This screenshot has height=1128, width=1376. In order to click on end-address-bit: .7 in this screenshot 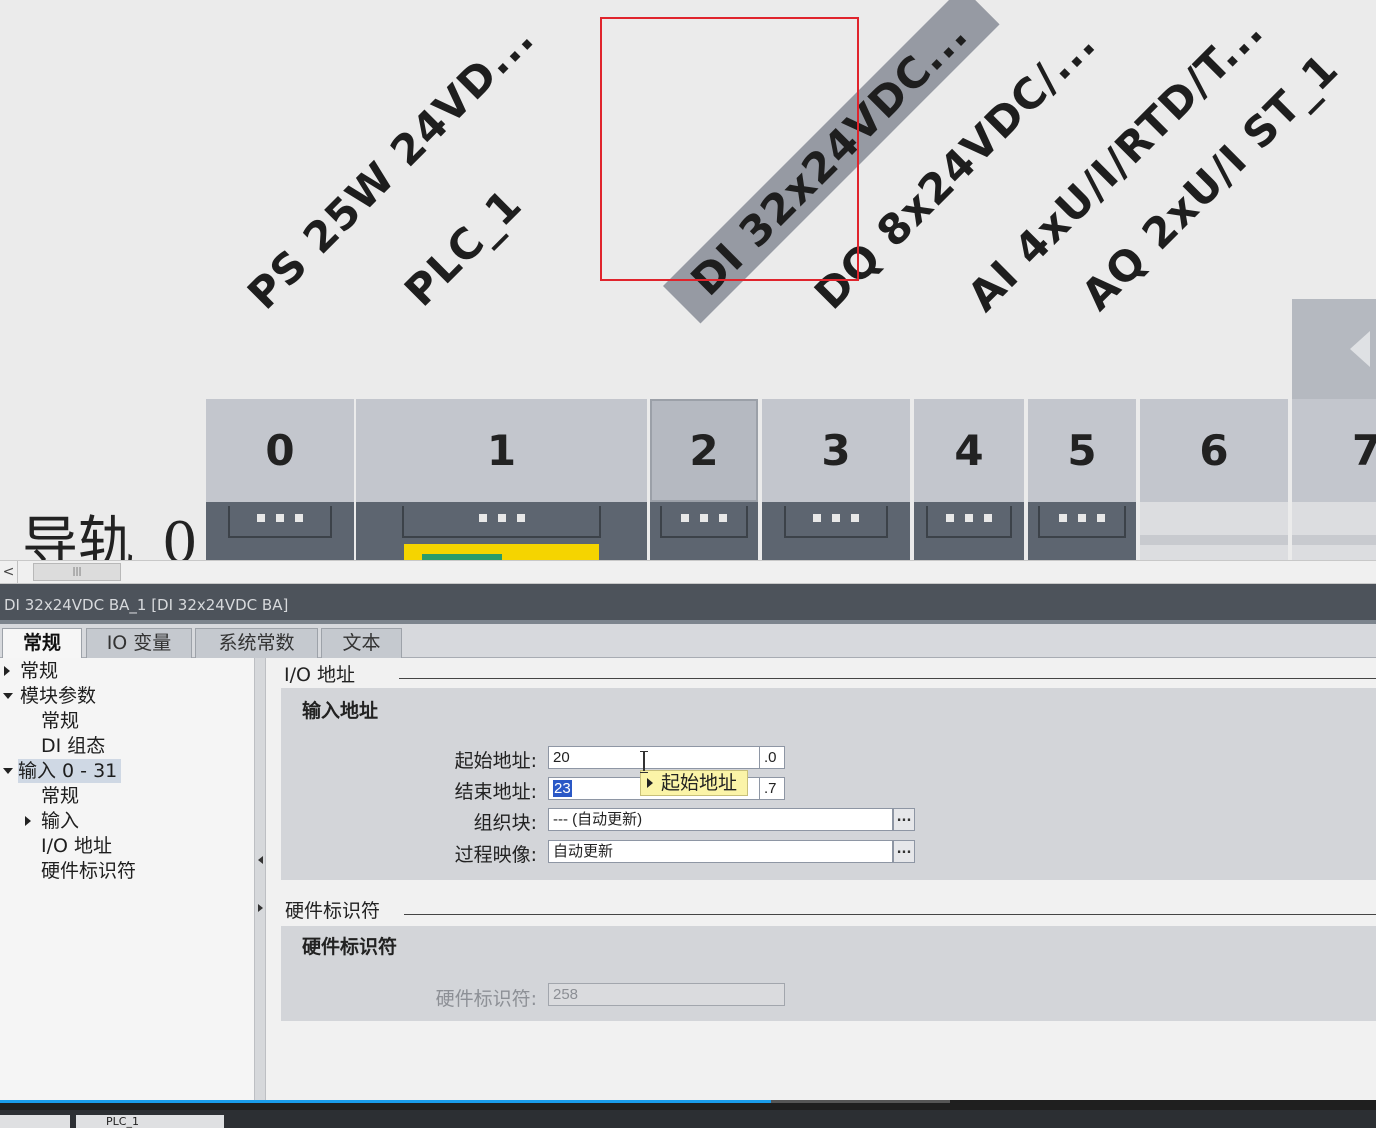, I will do `click(772, 788)`.